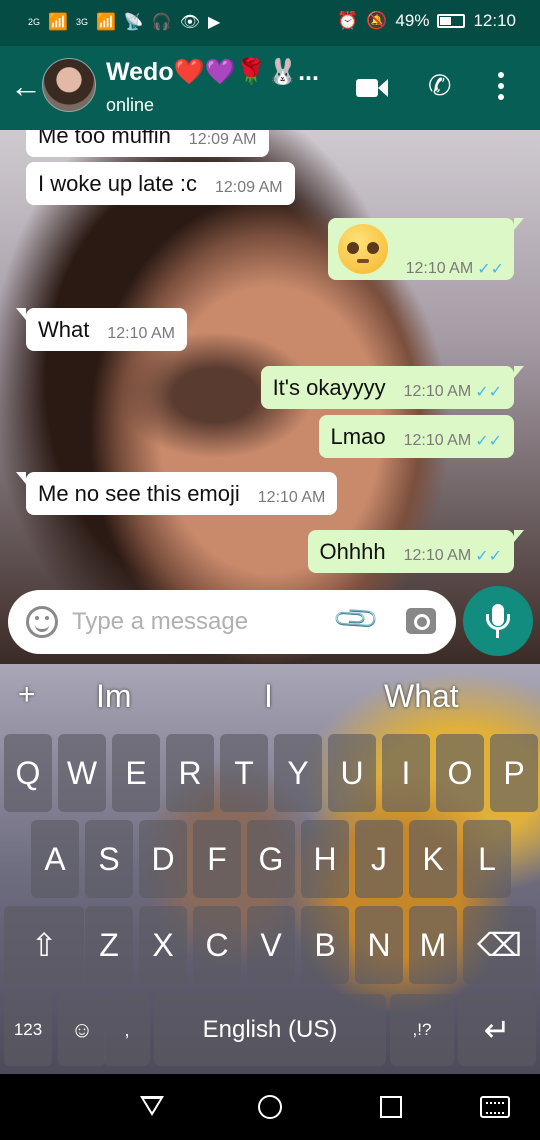 The width and height of the screenshot is (540, 1140). Describe the element at coordinates (82, 1030) in the screenshot. I see `emoji-key-icon: ☺` at that location.